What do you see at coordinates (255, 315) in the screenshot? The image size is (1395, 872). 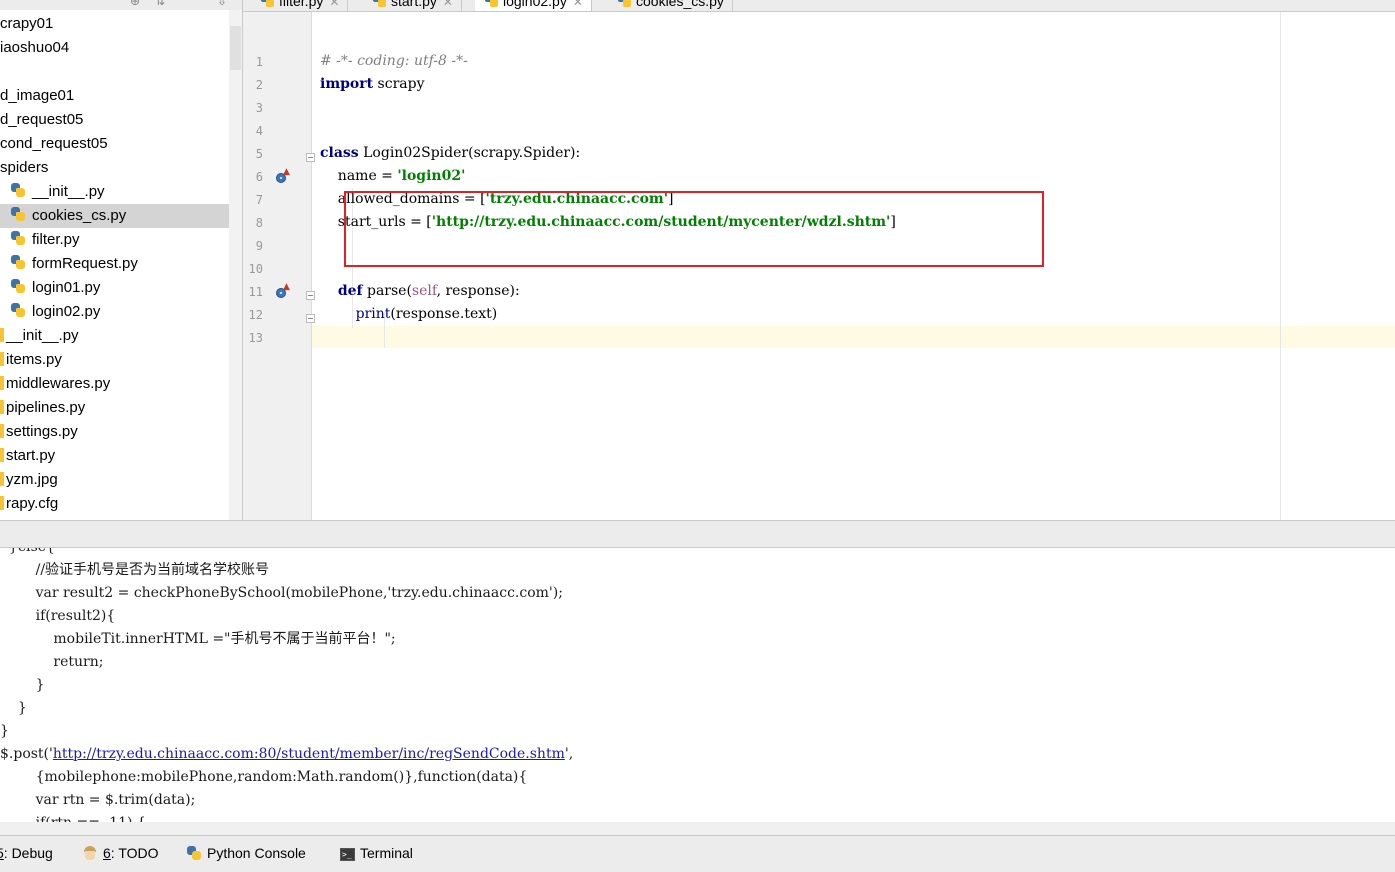 I see `line-number: 12` at bounding box center [255, 315].